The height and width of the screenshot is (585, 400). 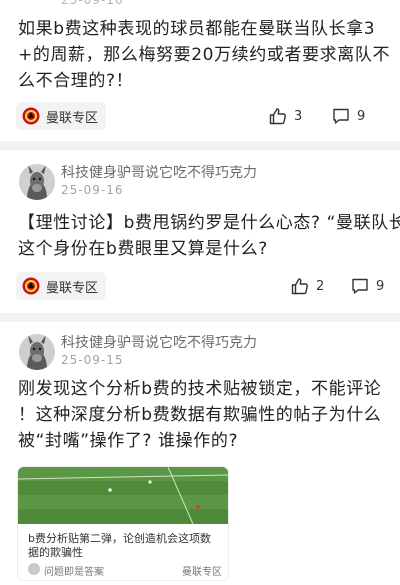 What do you see at coordinates (197, 29) in the screenshot?
I see `post-body-line: 如果b费这种表现的球员都能在曼联当队长拿3` at bounding box center [197, 29].